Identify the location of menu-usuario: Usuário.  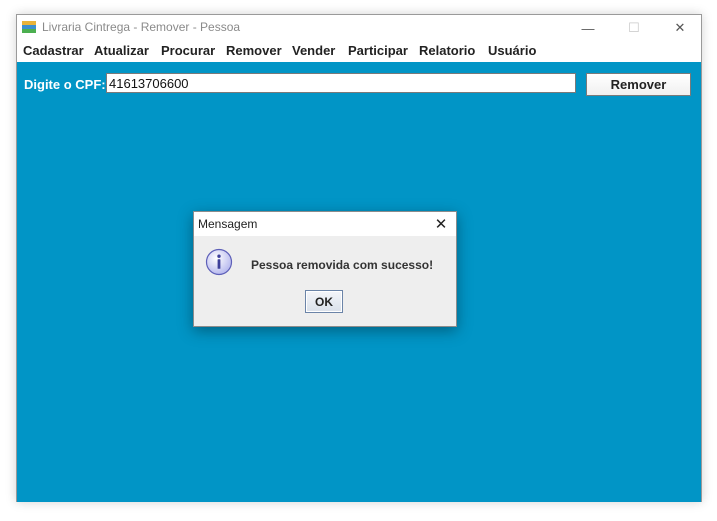
(512, 50).